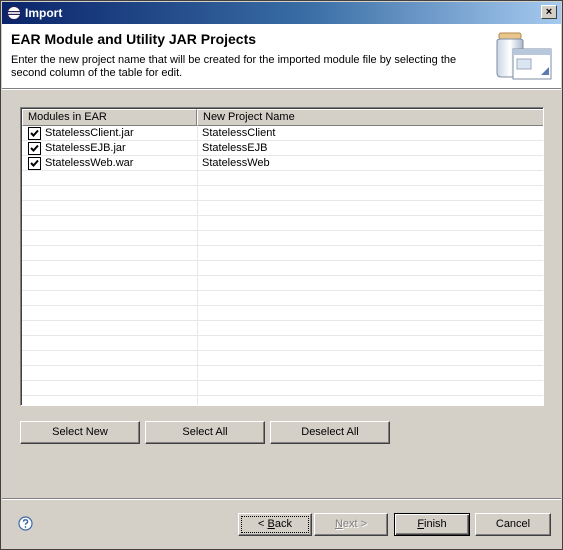  I want to click on table-header: Modules in EAR New Project Name, so click(282, 117).